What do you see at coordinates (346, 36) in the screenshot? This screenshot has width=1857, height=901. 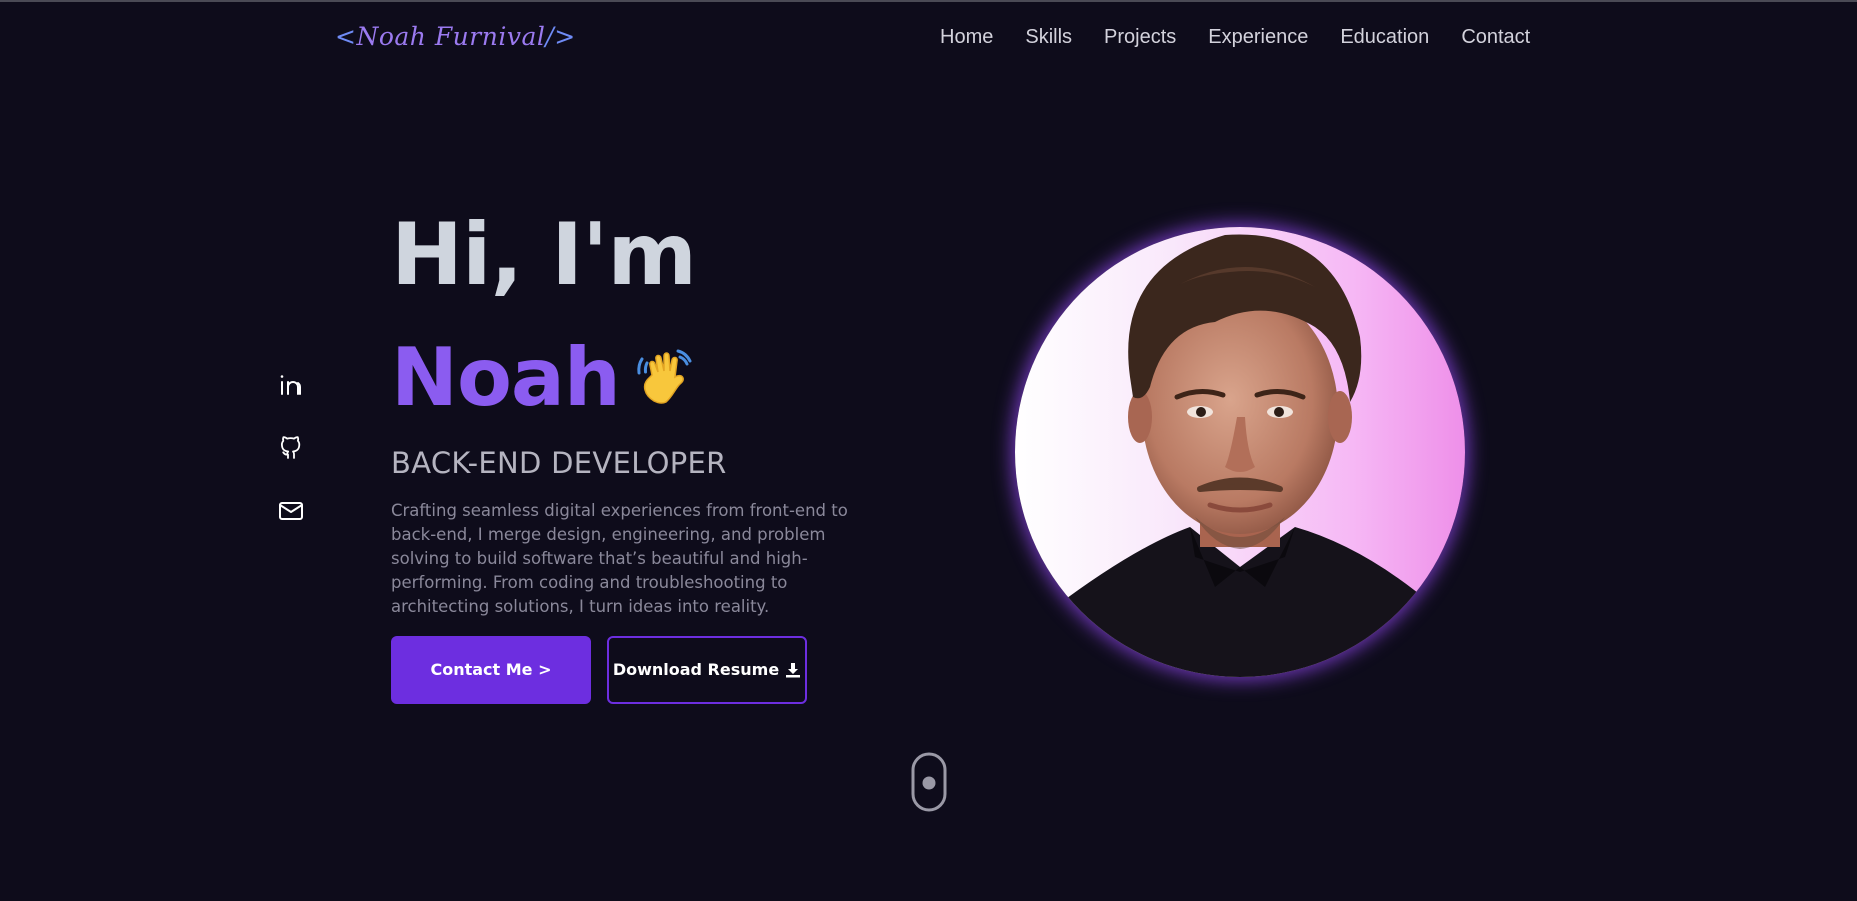 I see `logo-bracket-open: <` at bounding box center [346, 36].